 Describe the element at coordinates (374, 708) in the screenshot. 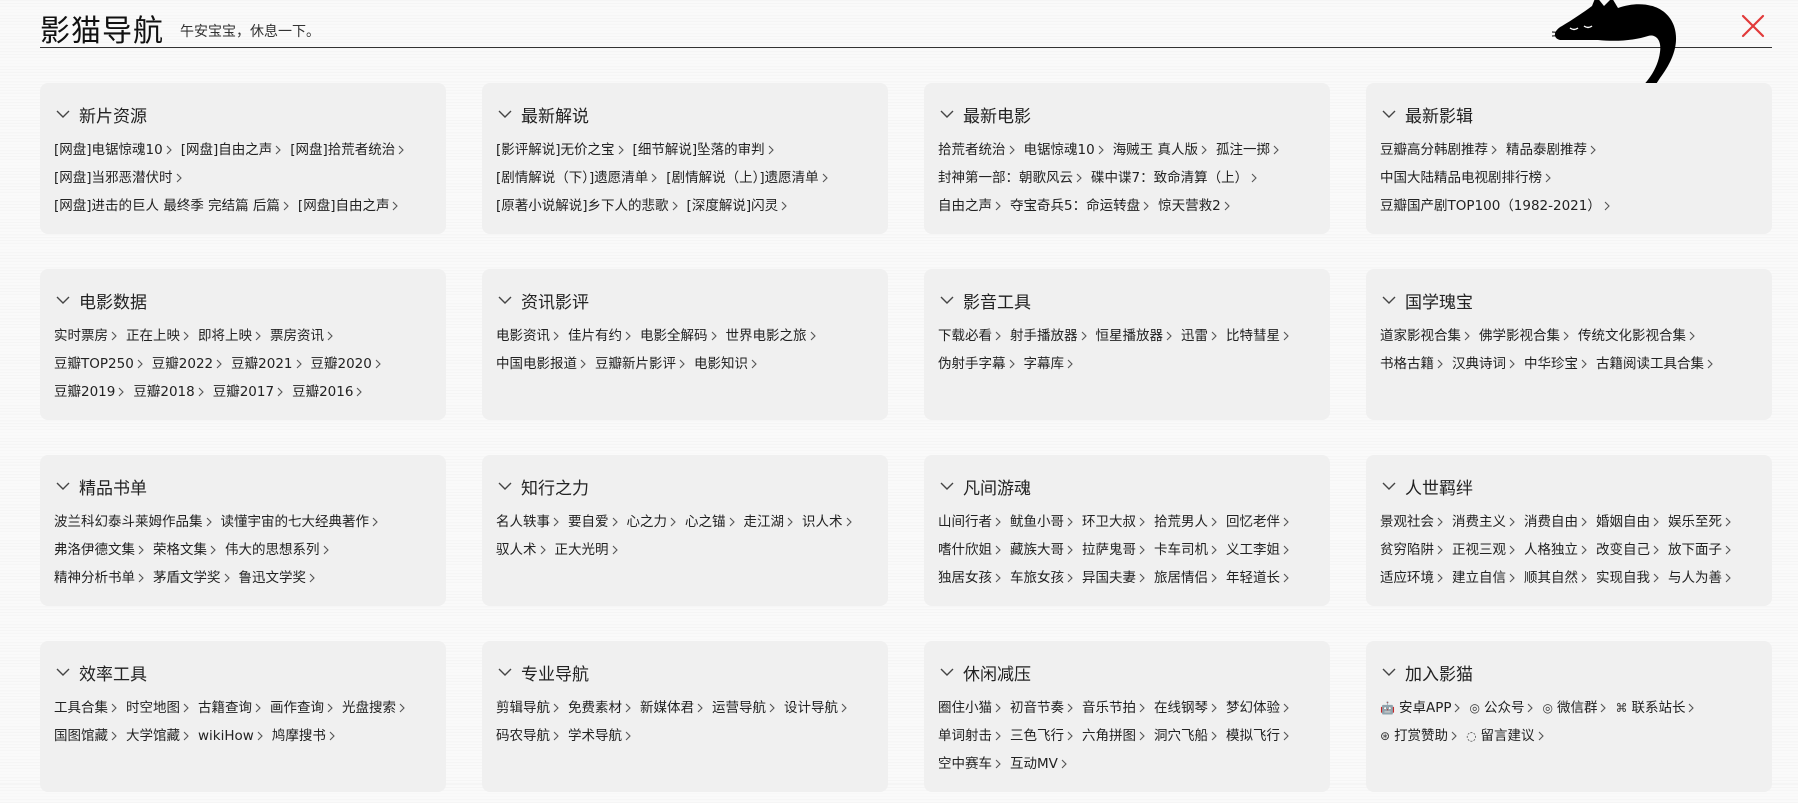

I see `nav-link: 光盘搜索` at that location.